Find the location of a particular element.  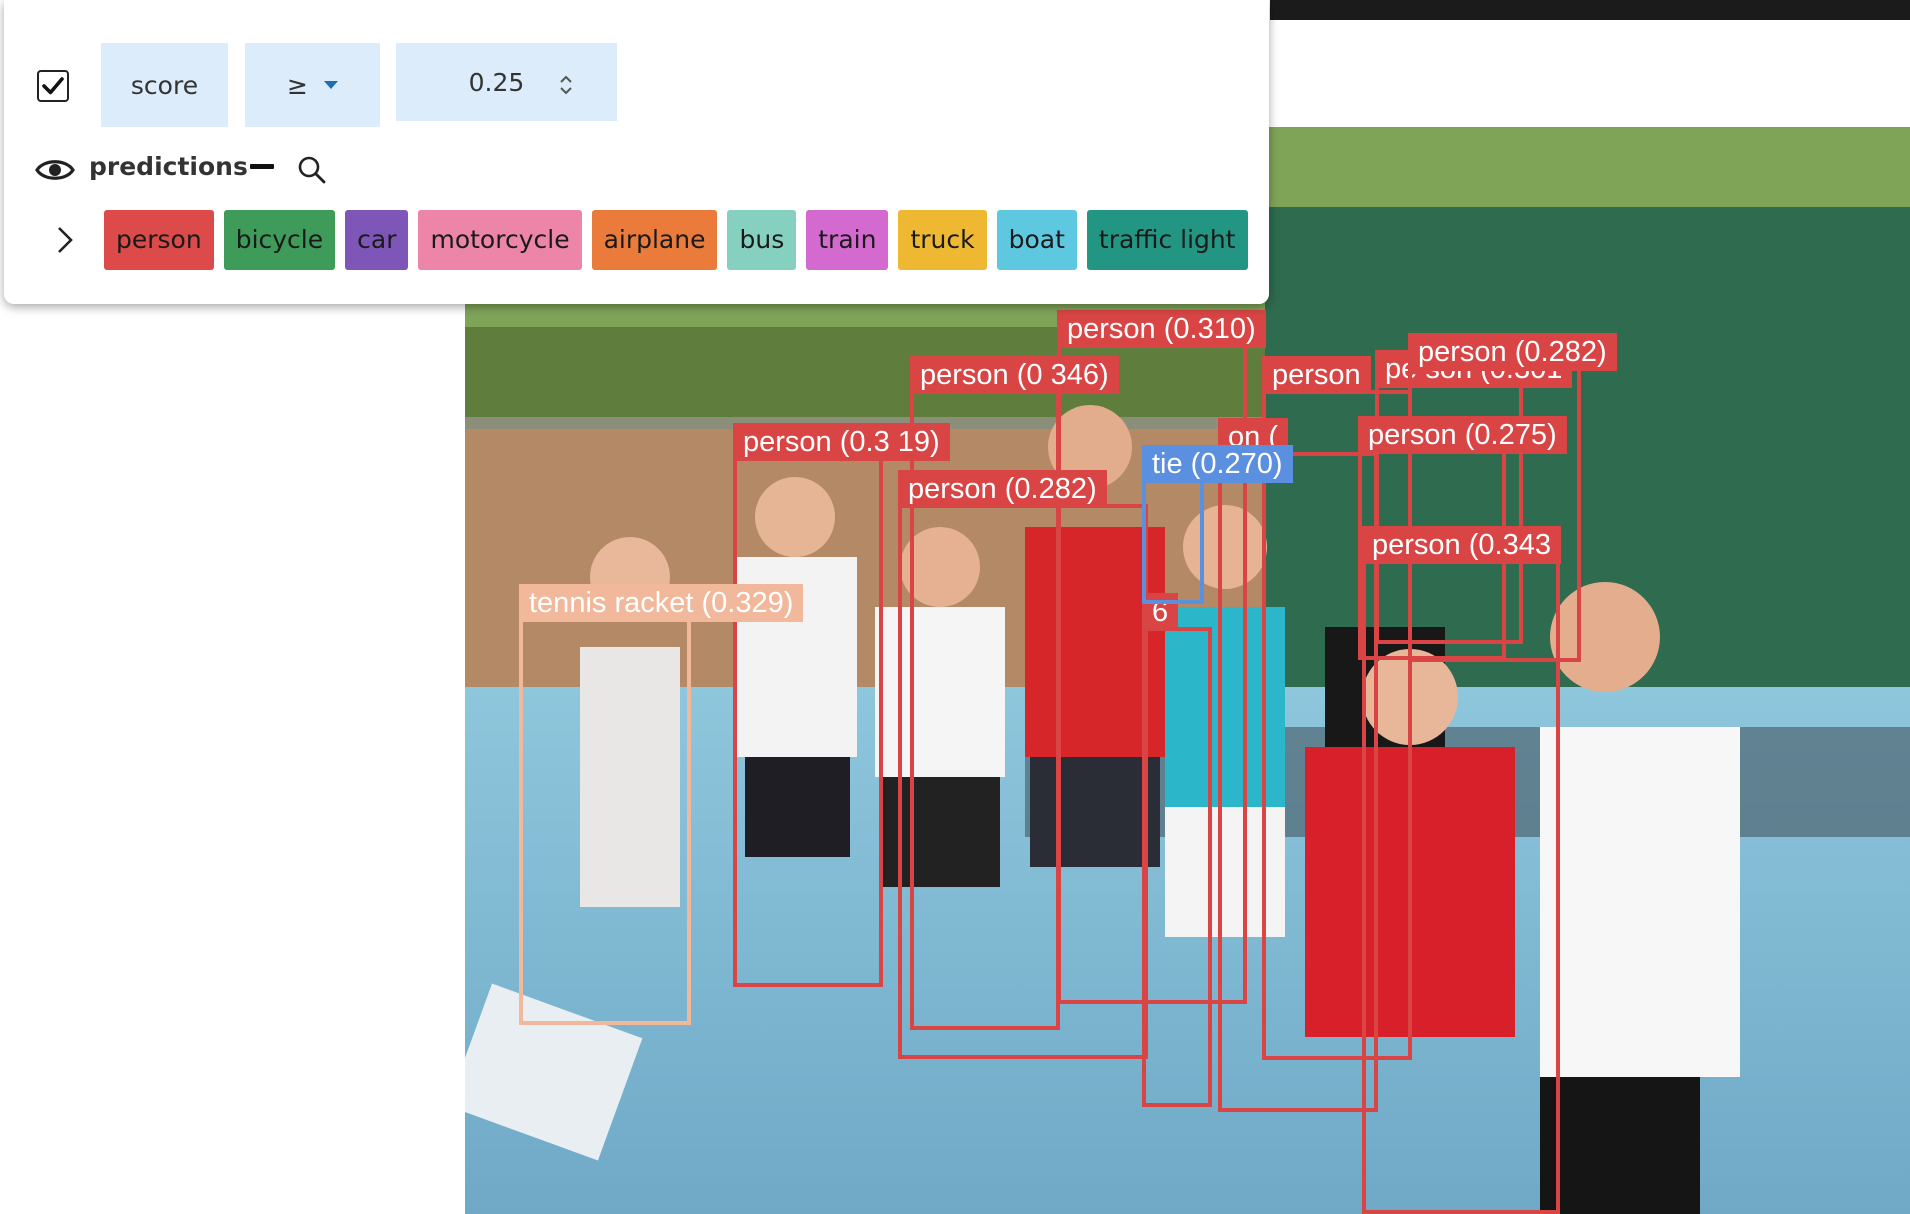

filter-field-select: score is located at coordinates (164, 85).